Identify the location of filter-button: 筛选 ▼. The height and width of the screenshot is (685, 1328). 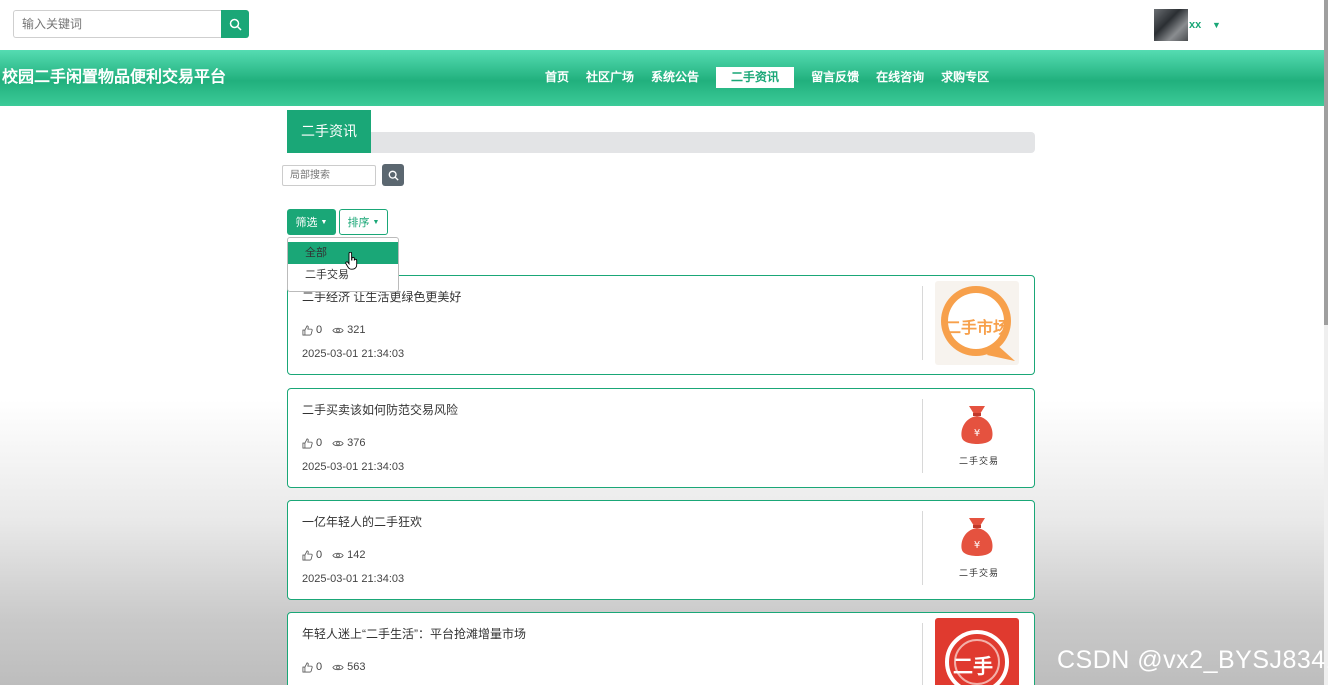
(311, 222).